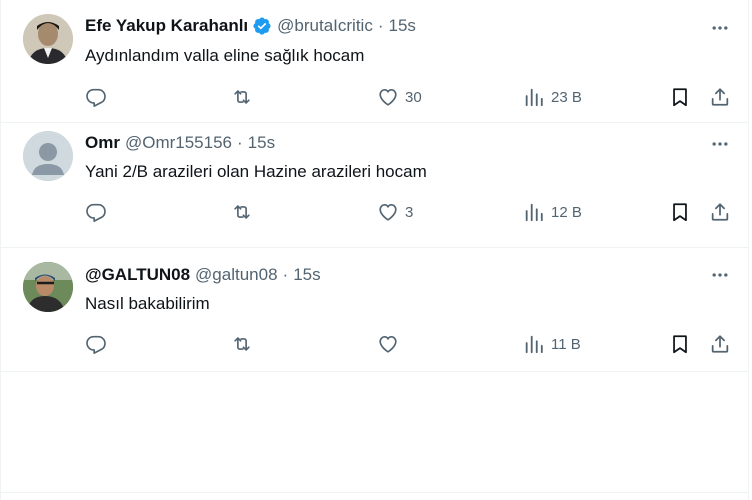 The image size is (752, 500). What do you see at coordinates (250, 26) in the screenshot?
I see `tweet-header: Efe Yakup Karahanlı @brutaIcritic · 15s` at bounding box center [250, 26].